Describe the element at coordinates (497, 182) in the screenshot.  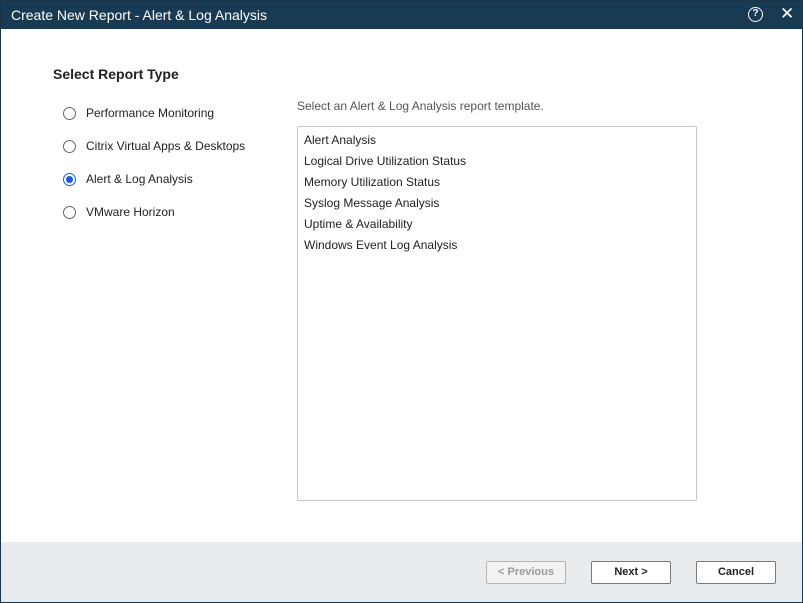
I see `list-item: Memory Utilization Status` at that location.